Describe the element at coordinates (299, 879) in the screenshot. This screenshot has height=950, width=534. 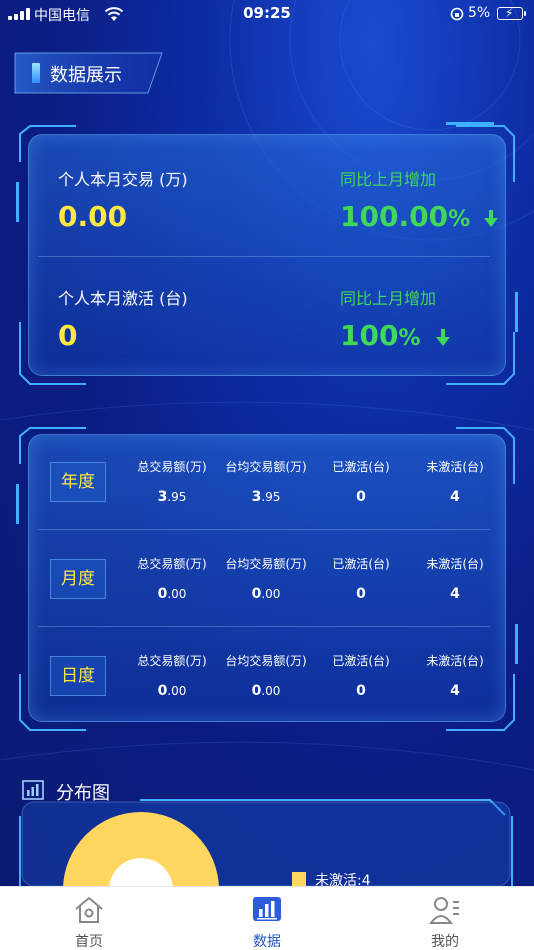
I see `legend-swatch-inactive` at that location.